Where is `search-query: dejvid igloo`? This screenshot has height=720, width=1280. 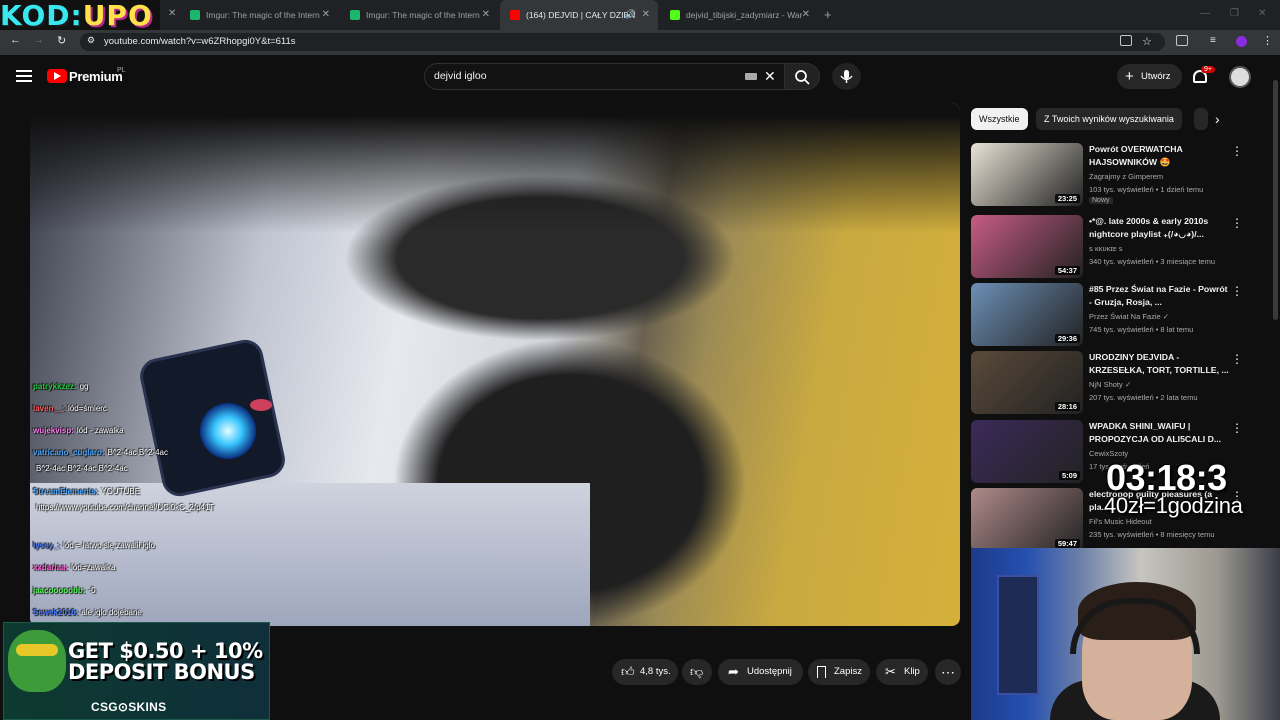 search-query: dejvid igloo is located at coordinates (460, 76).